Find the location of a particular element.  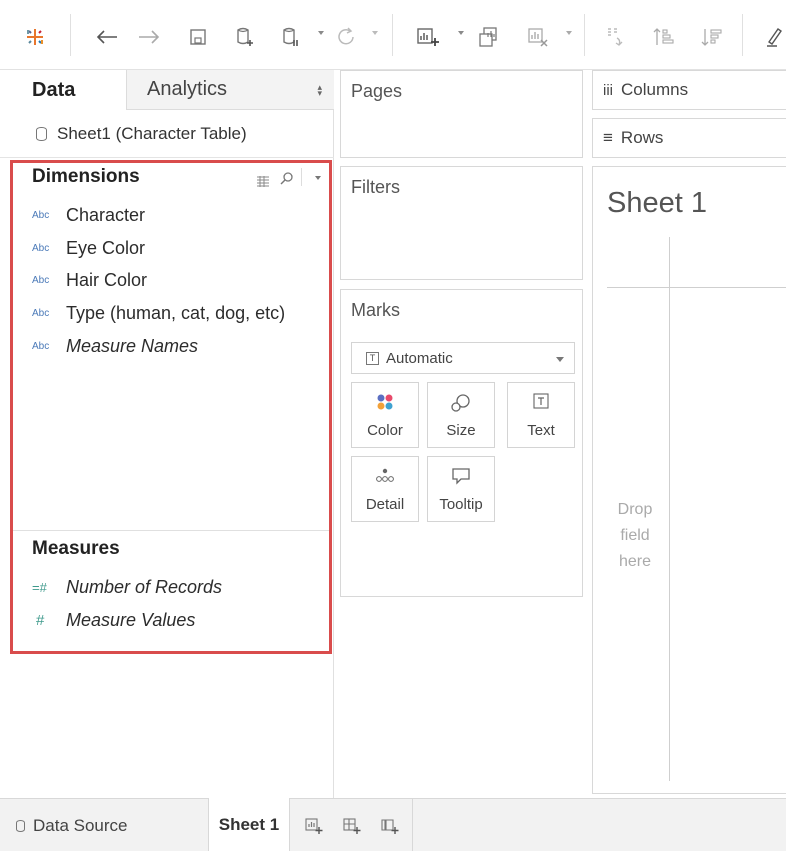

color-icon is located at coordinates (385, 402).